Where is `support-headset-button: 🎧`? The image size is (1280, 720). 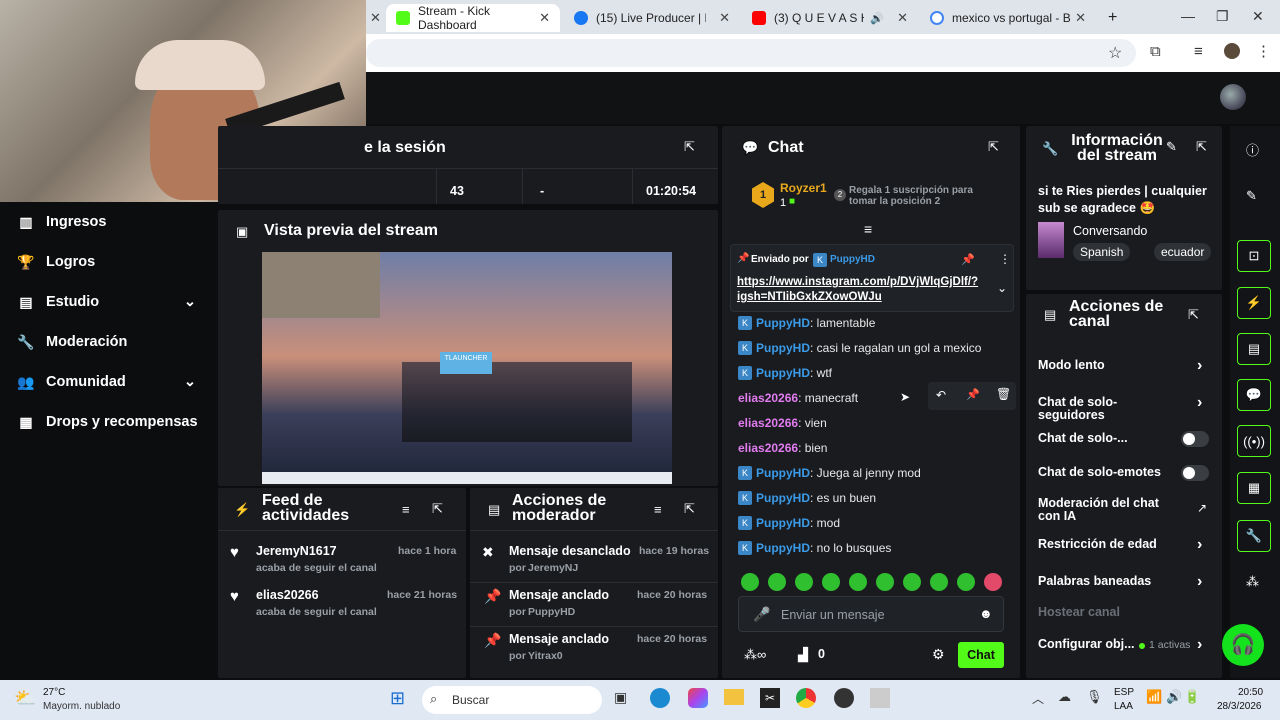
support-headset-button: 🎧 is located at coordinates (1243, 645).